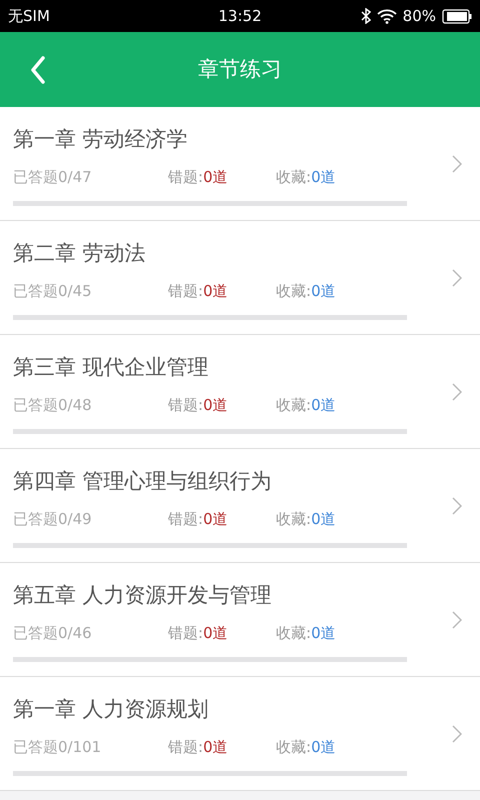  What do you see at coordinates (101, 139) in the screenshot?
I see `chapter-title: 第一章 劳动经济学` at bounding box center [101, 139].